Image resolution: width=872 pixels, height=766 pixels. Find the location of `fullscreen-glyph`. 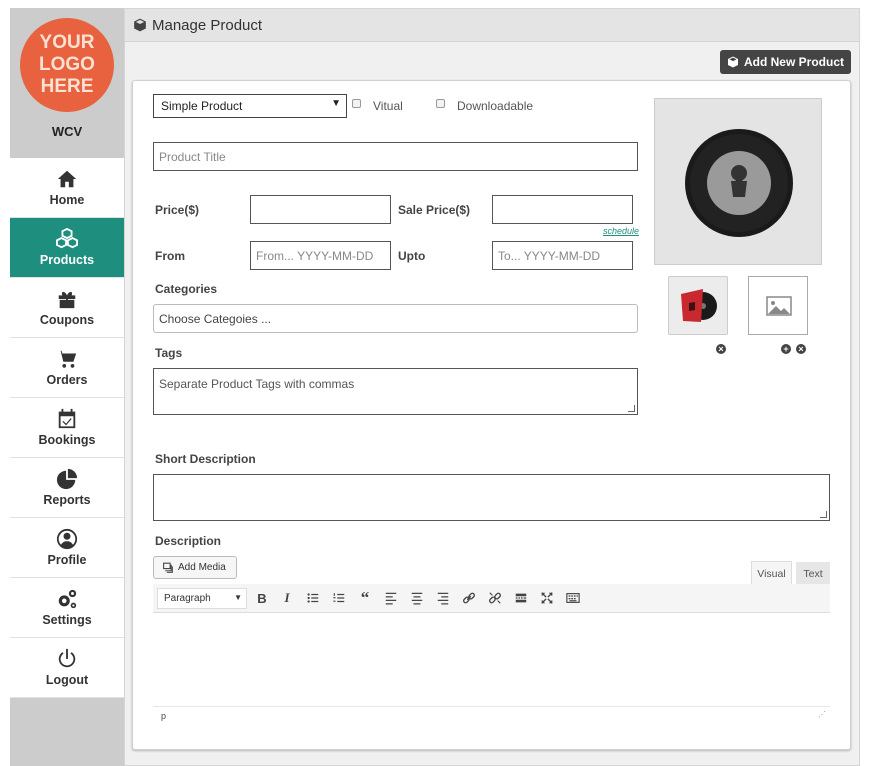

fullscreen-glyph is located at coordinates (547, 598).